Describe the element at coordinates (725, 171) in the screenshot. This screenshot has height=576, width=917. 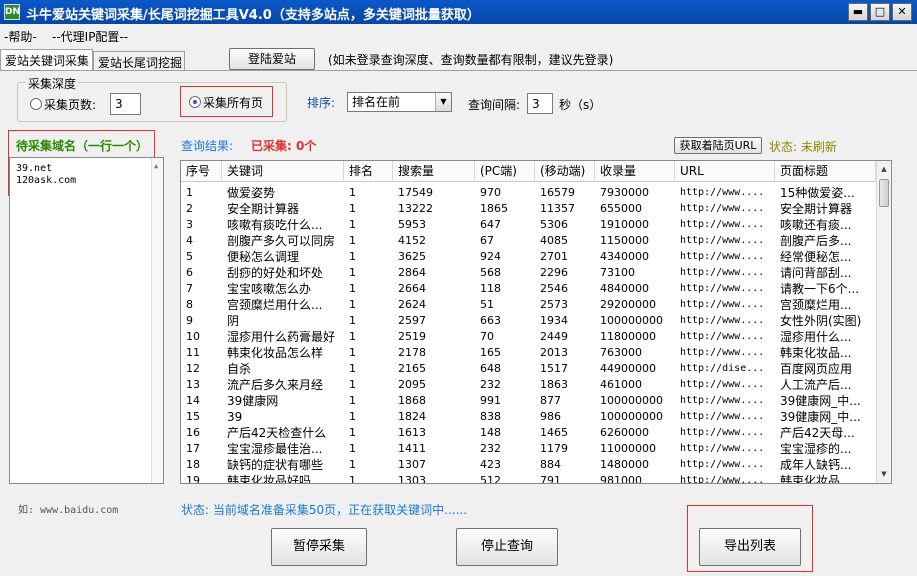
I see `col-url: URL` at that location.